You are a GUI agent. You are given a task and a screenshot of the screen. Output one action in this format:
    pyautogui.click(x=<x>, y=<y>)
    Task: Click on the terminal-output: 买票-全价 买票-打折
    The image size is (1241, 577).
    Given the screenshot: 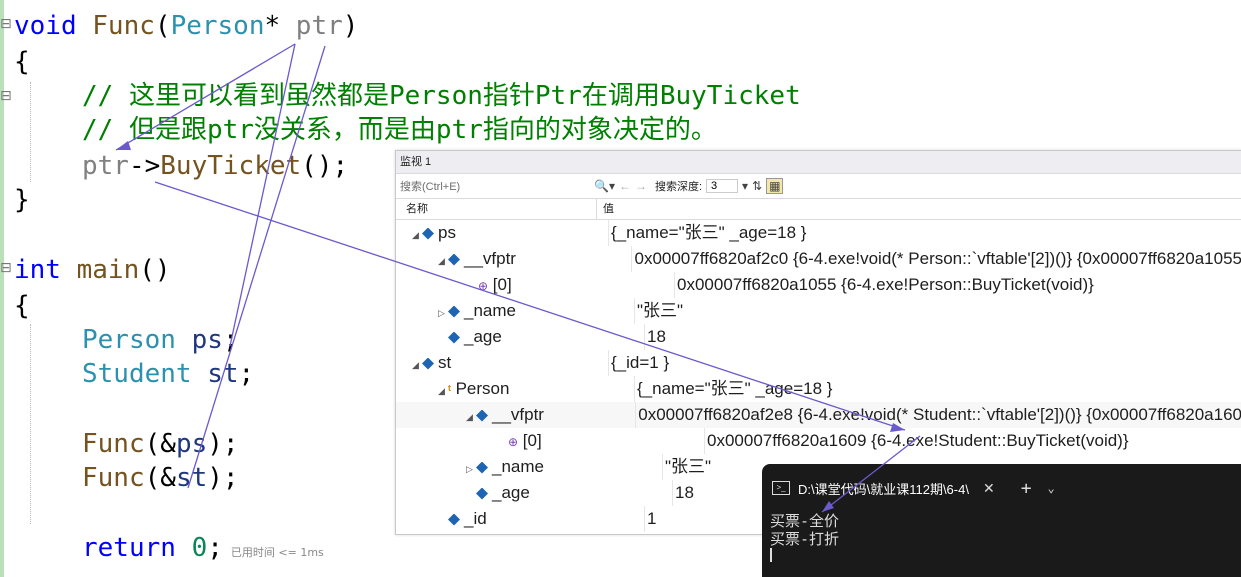 What is the action you would take?
    pyautogui.click(x=1001, y=539)
    